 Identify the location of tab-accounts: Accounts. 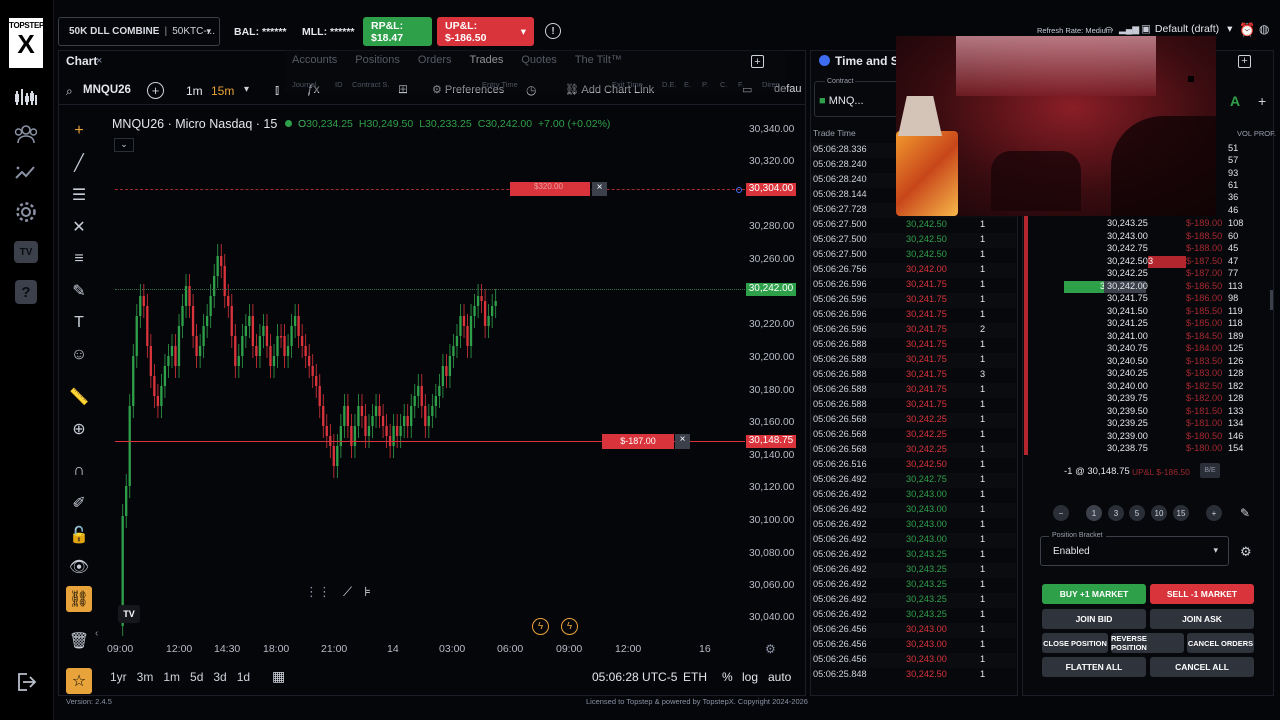
(314, 60).